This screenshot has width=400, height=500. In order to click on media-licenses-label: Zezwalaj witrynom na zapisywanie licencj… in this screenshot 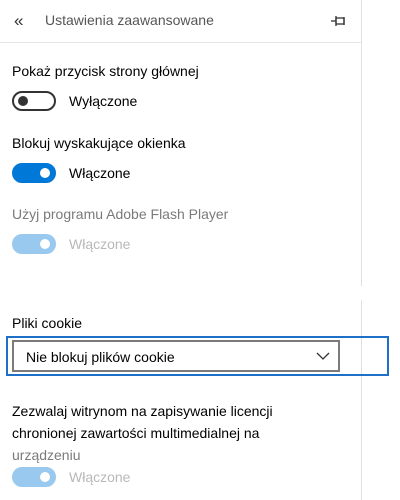, I will do `click(177, 433)`.